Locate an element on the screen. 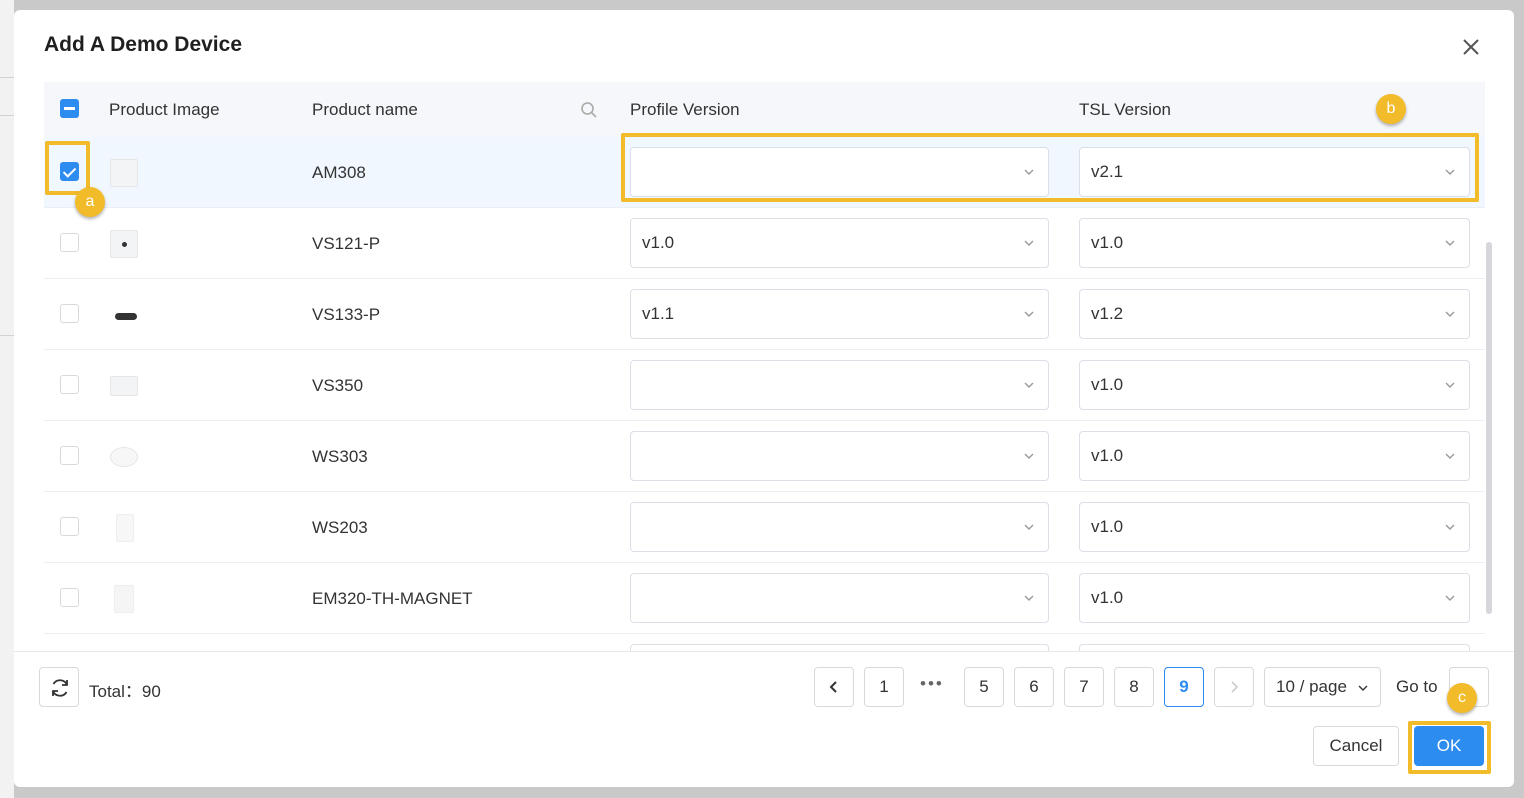 This screenshot has height=798, width=1524. page-7-button: 7 is located at coordinates (1084, 687).